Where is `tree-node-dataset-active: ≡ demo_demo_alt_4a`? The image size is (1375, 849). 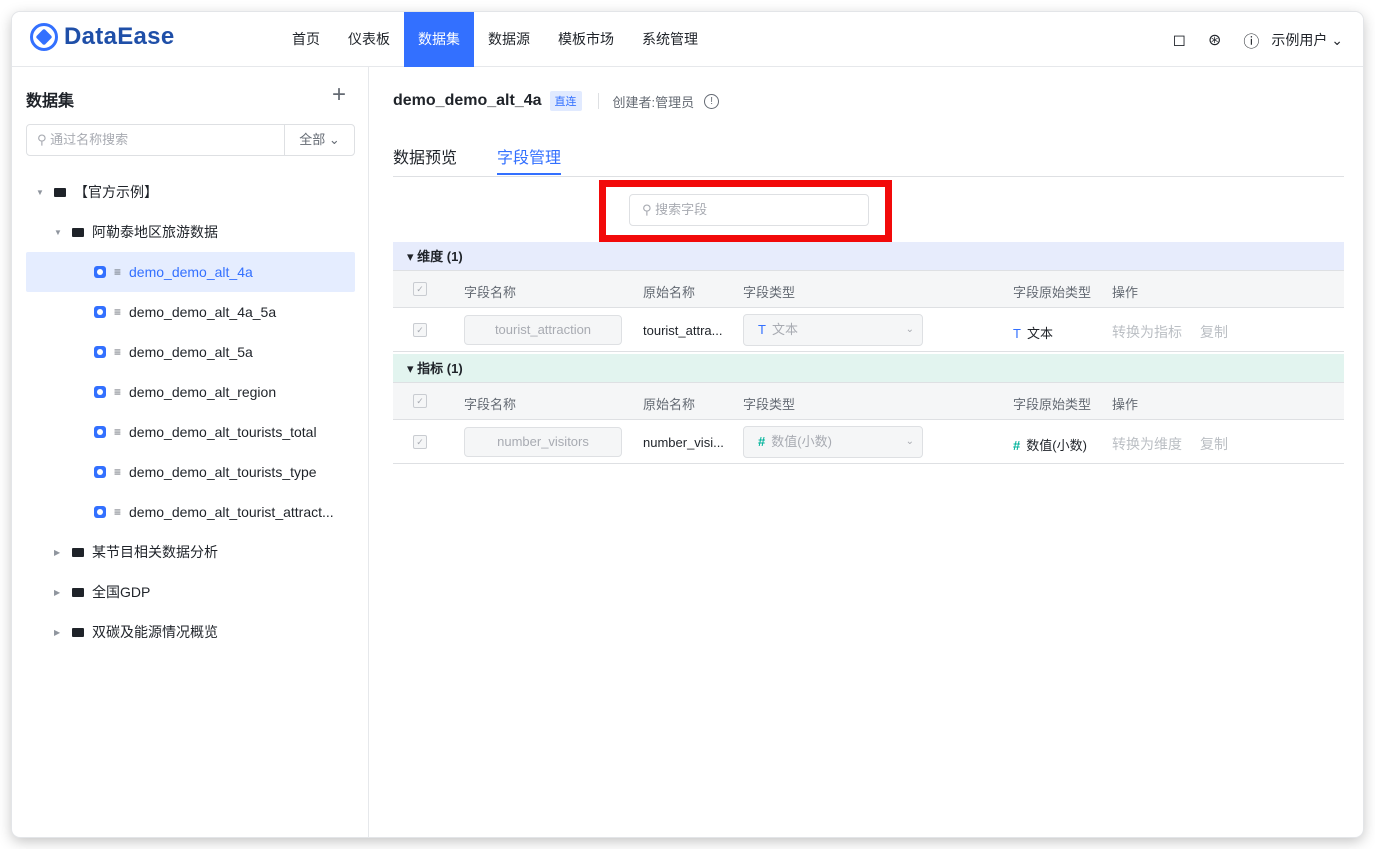
tree-node-dataset-active: ≡ demo_demo_alt_4a is located at coordinates (190, 272).